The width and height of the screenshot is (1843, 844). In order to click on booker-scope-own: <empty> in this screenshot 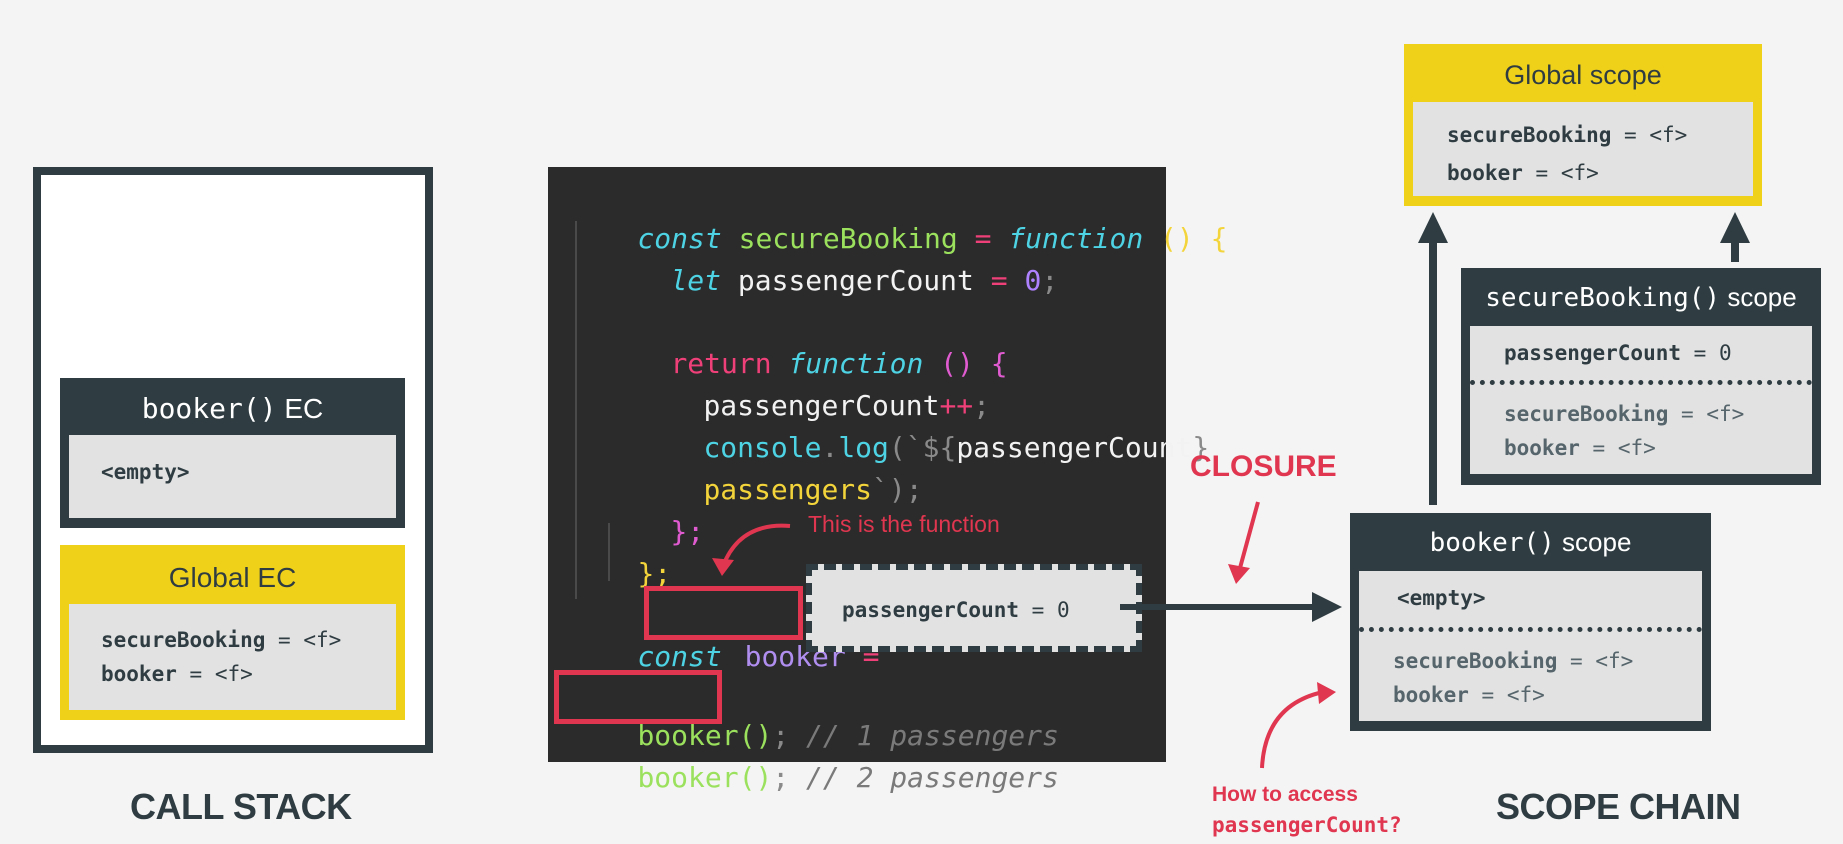, I will do `click(1530, 599)`.